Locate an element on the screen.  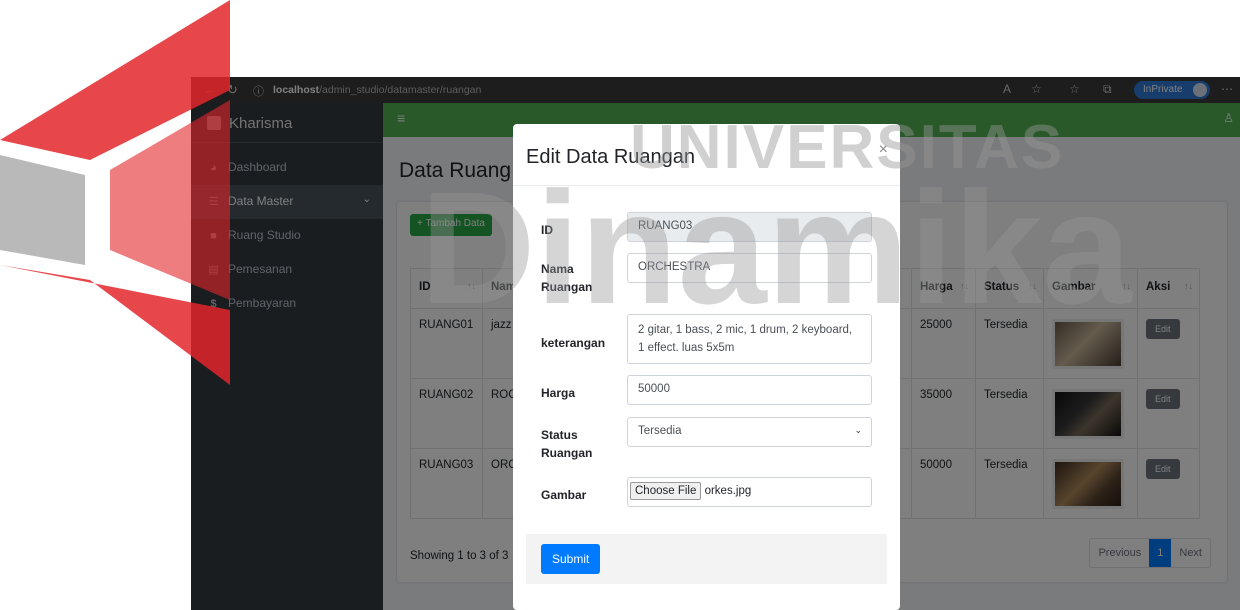
close-icon: × is located at coordinates (883, 150).